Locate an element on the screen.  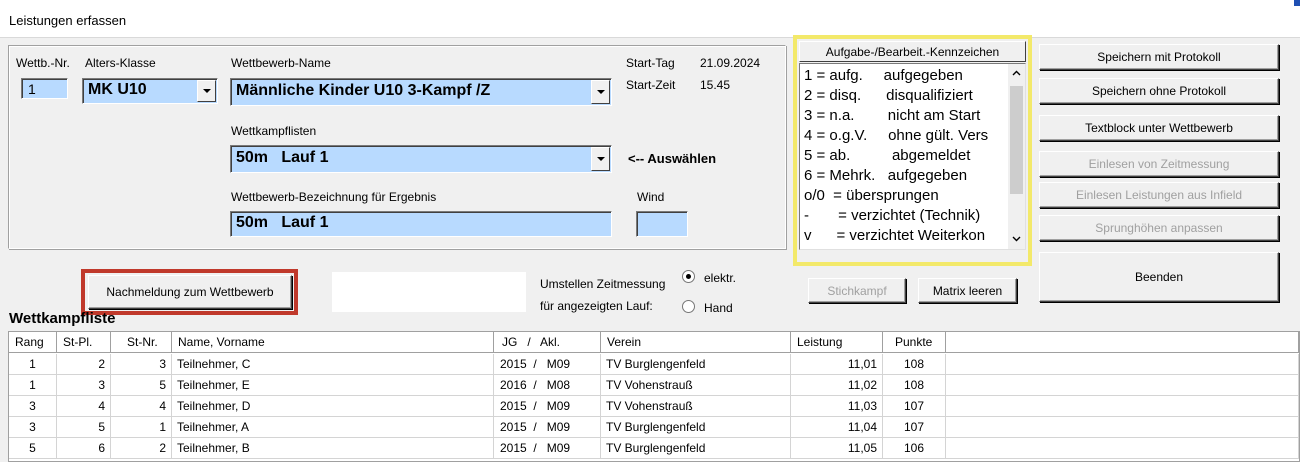
cell-rang: 5 is located at coordinates (33, 448).